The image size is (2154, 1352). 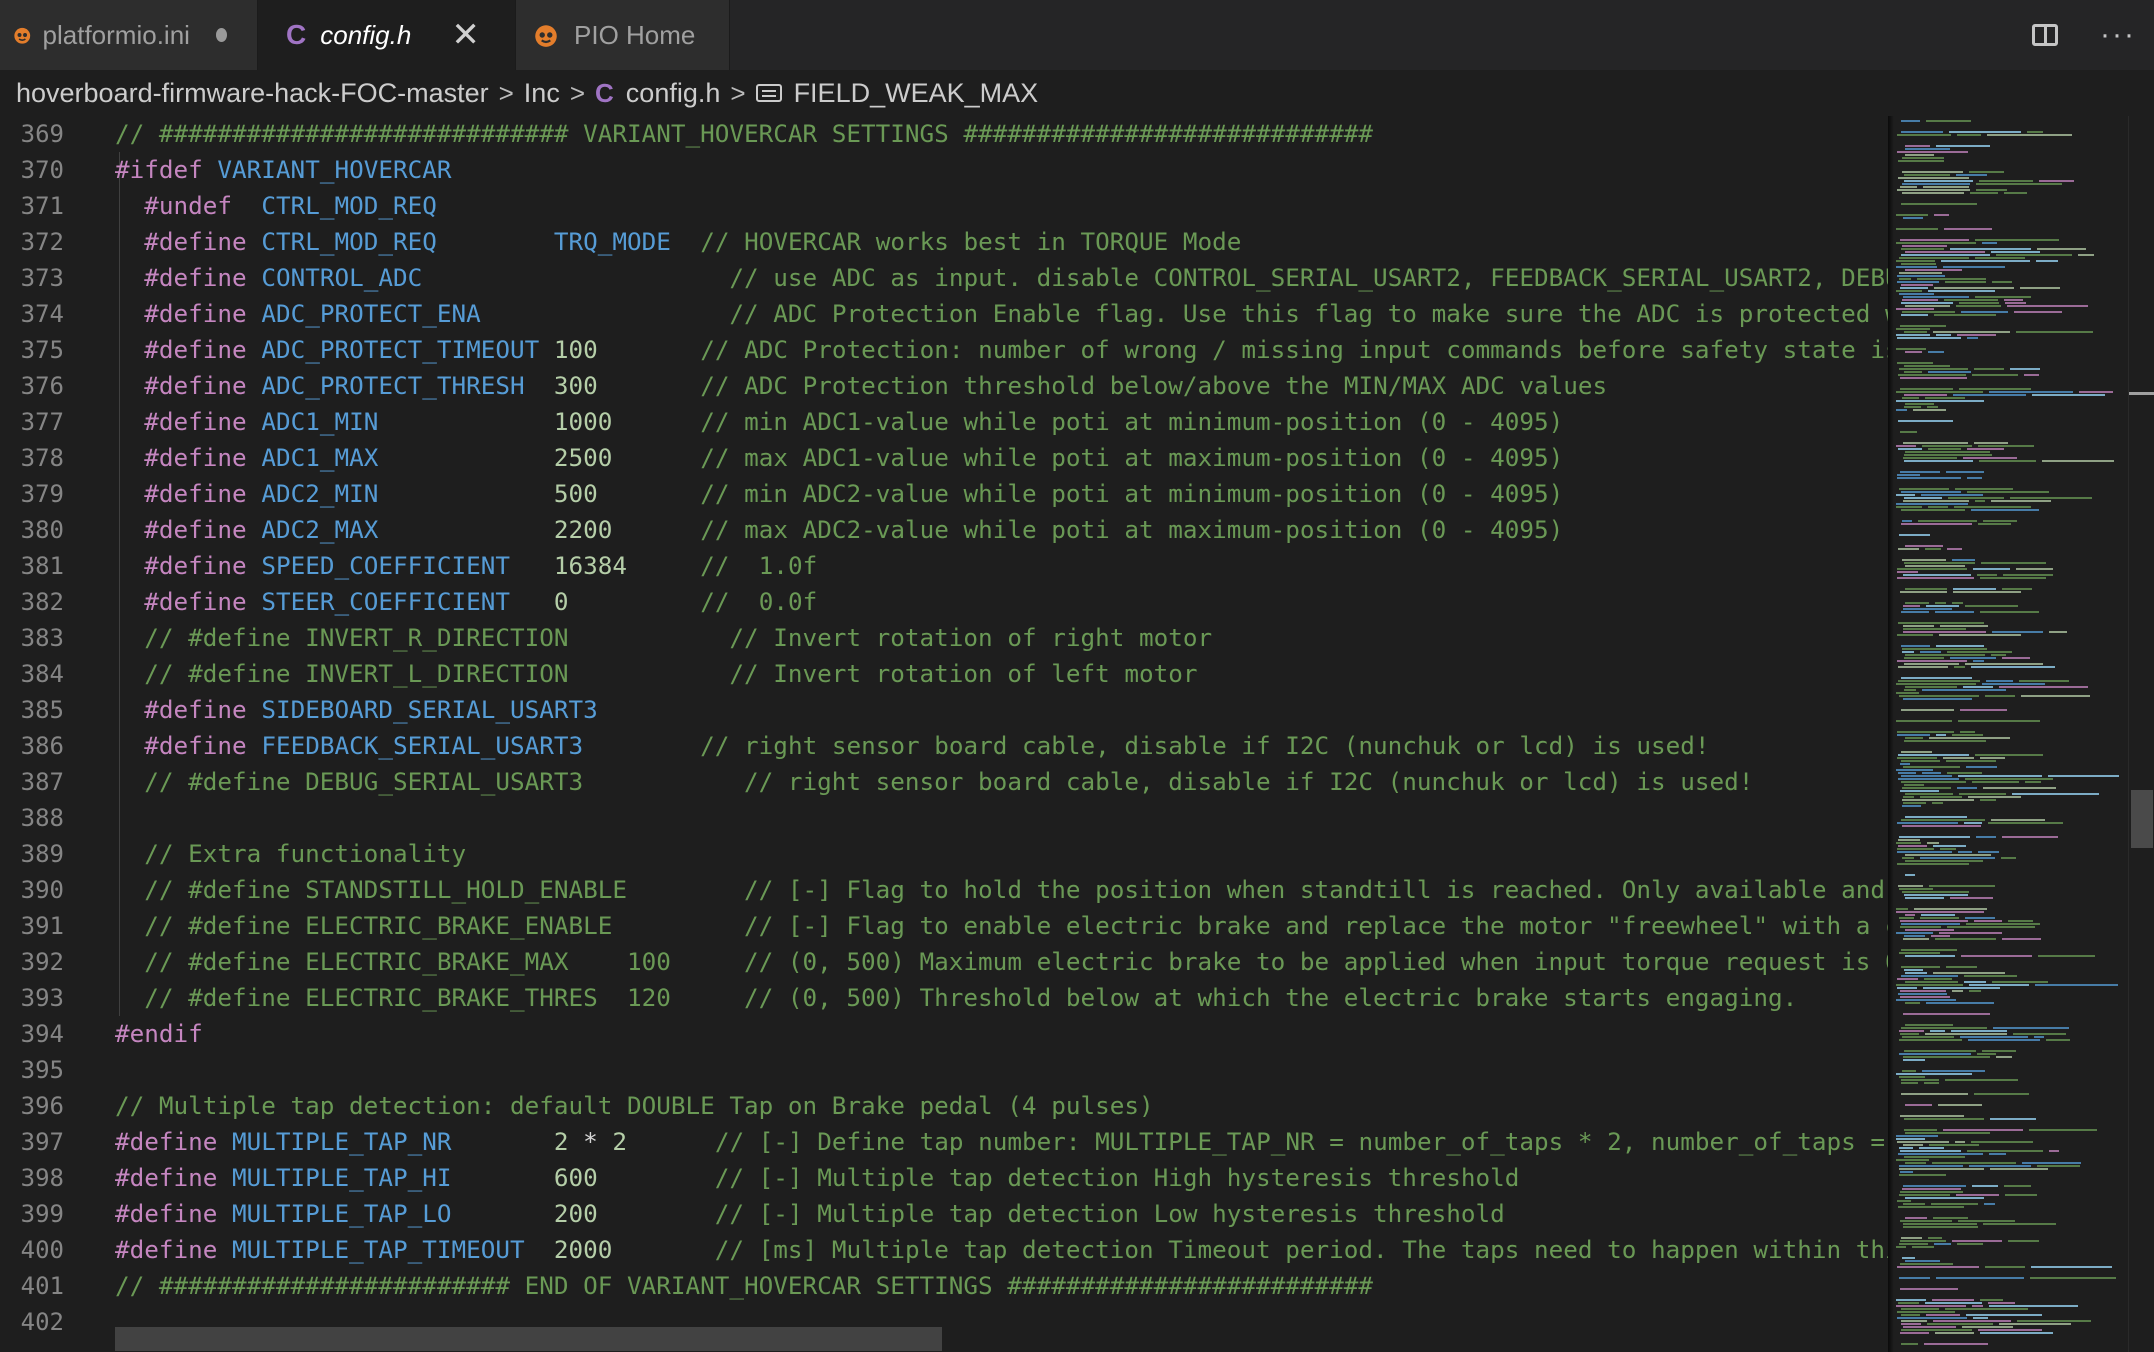 What do you see at coordinates (2142, 819) in the screenshot?
I see `scrollbar-thumb` at bounding box center [2142, 819].